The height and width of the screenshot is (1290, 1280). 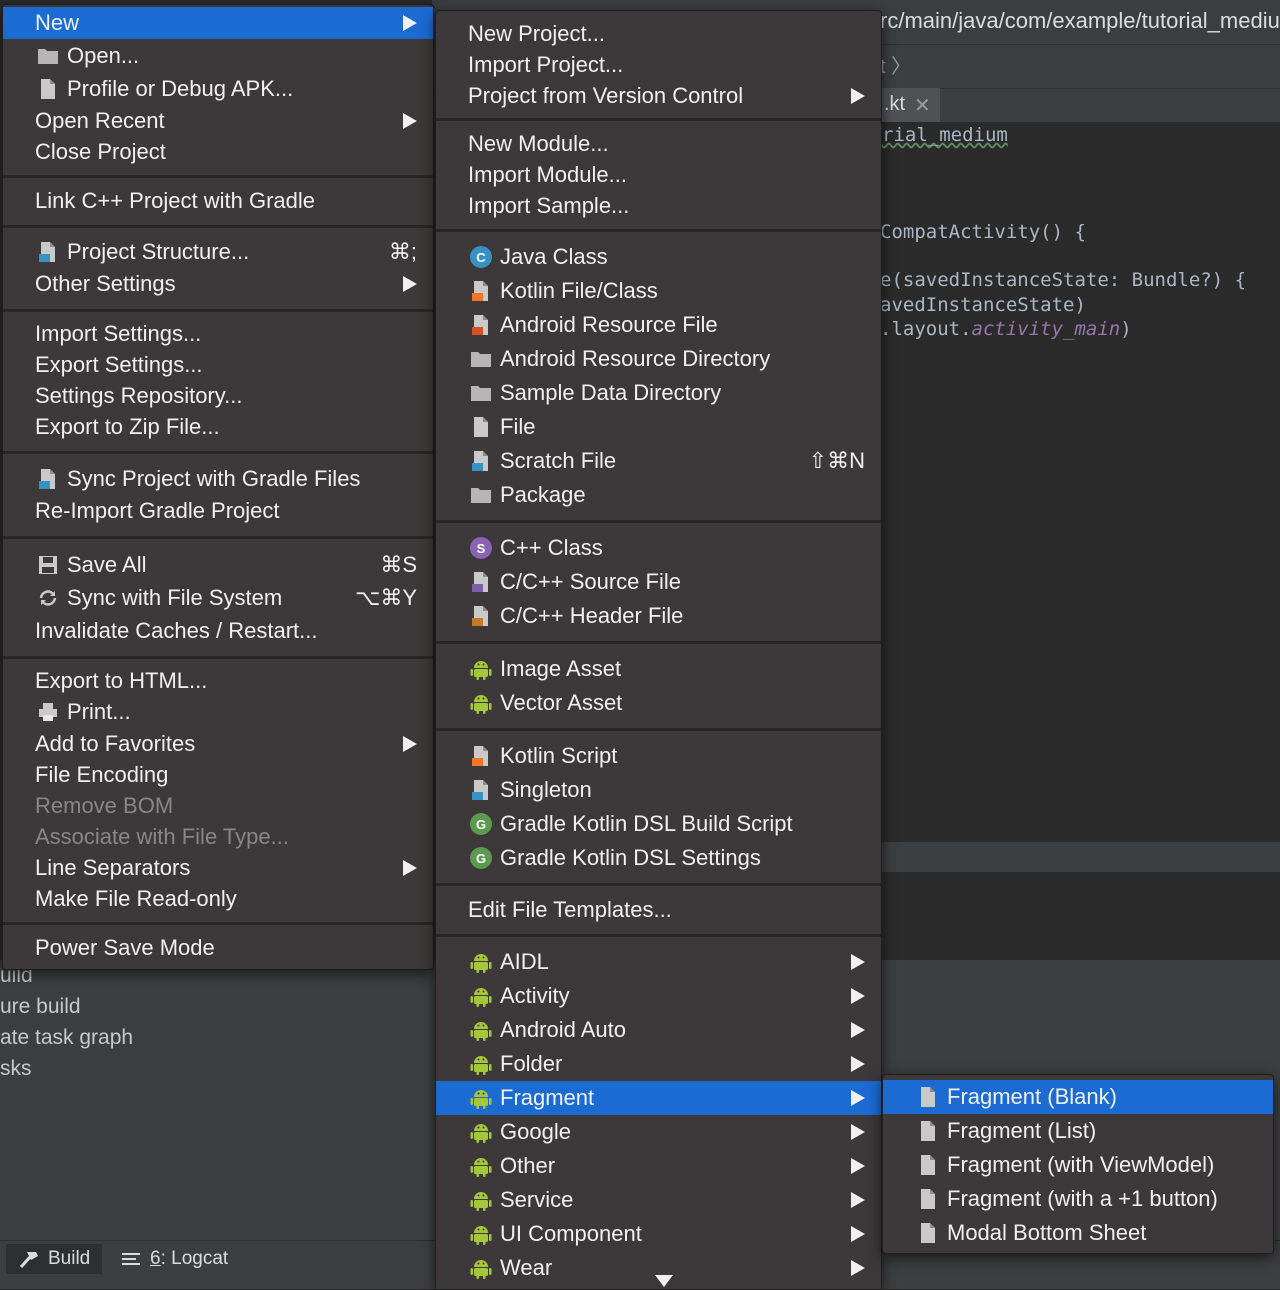 What do you see at coordinates (658, 95) in the screenshot?
I see `new-menu-item-project-from-version-control: Project from Version Control` at bounding box center [658, 95].